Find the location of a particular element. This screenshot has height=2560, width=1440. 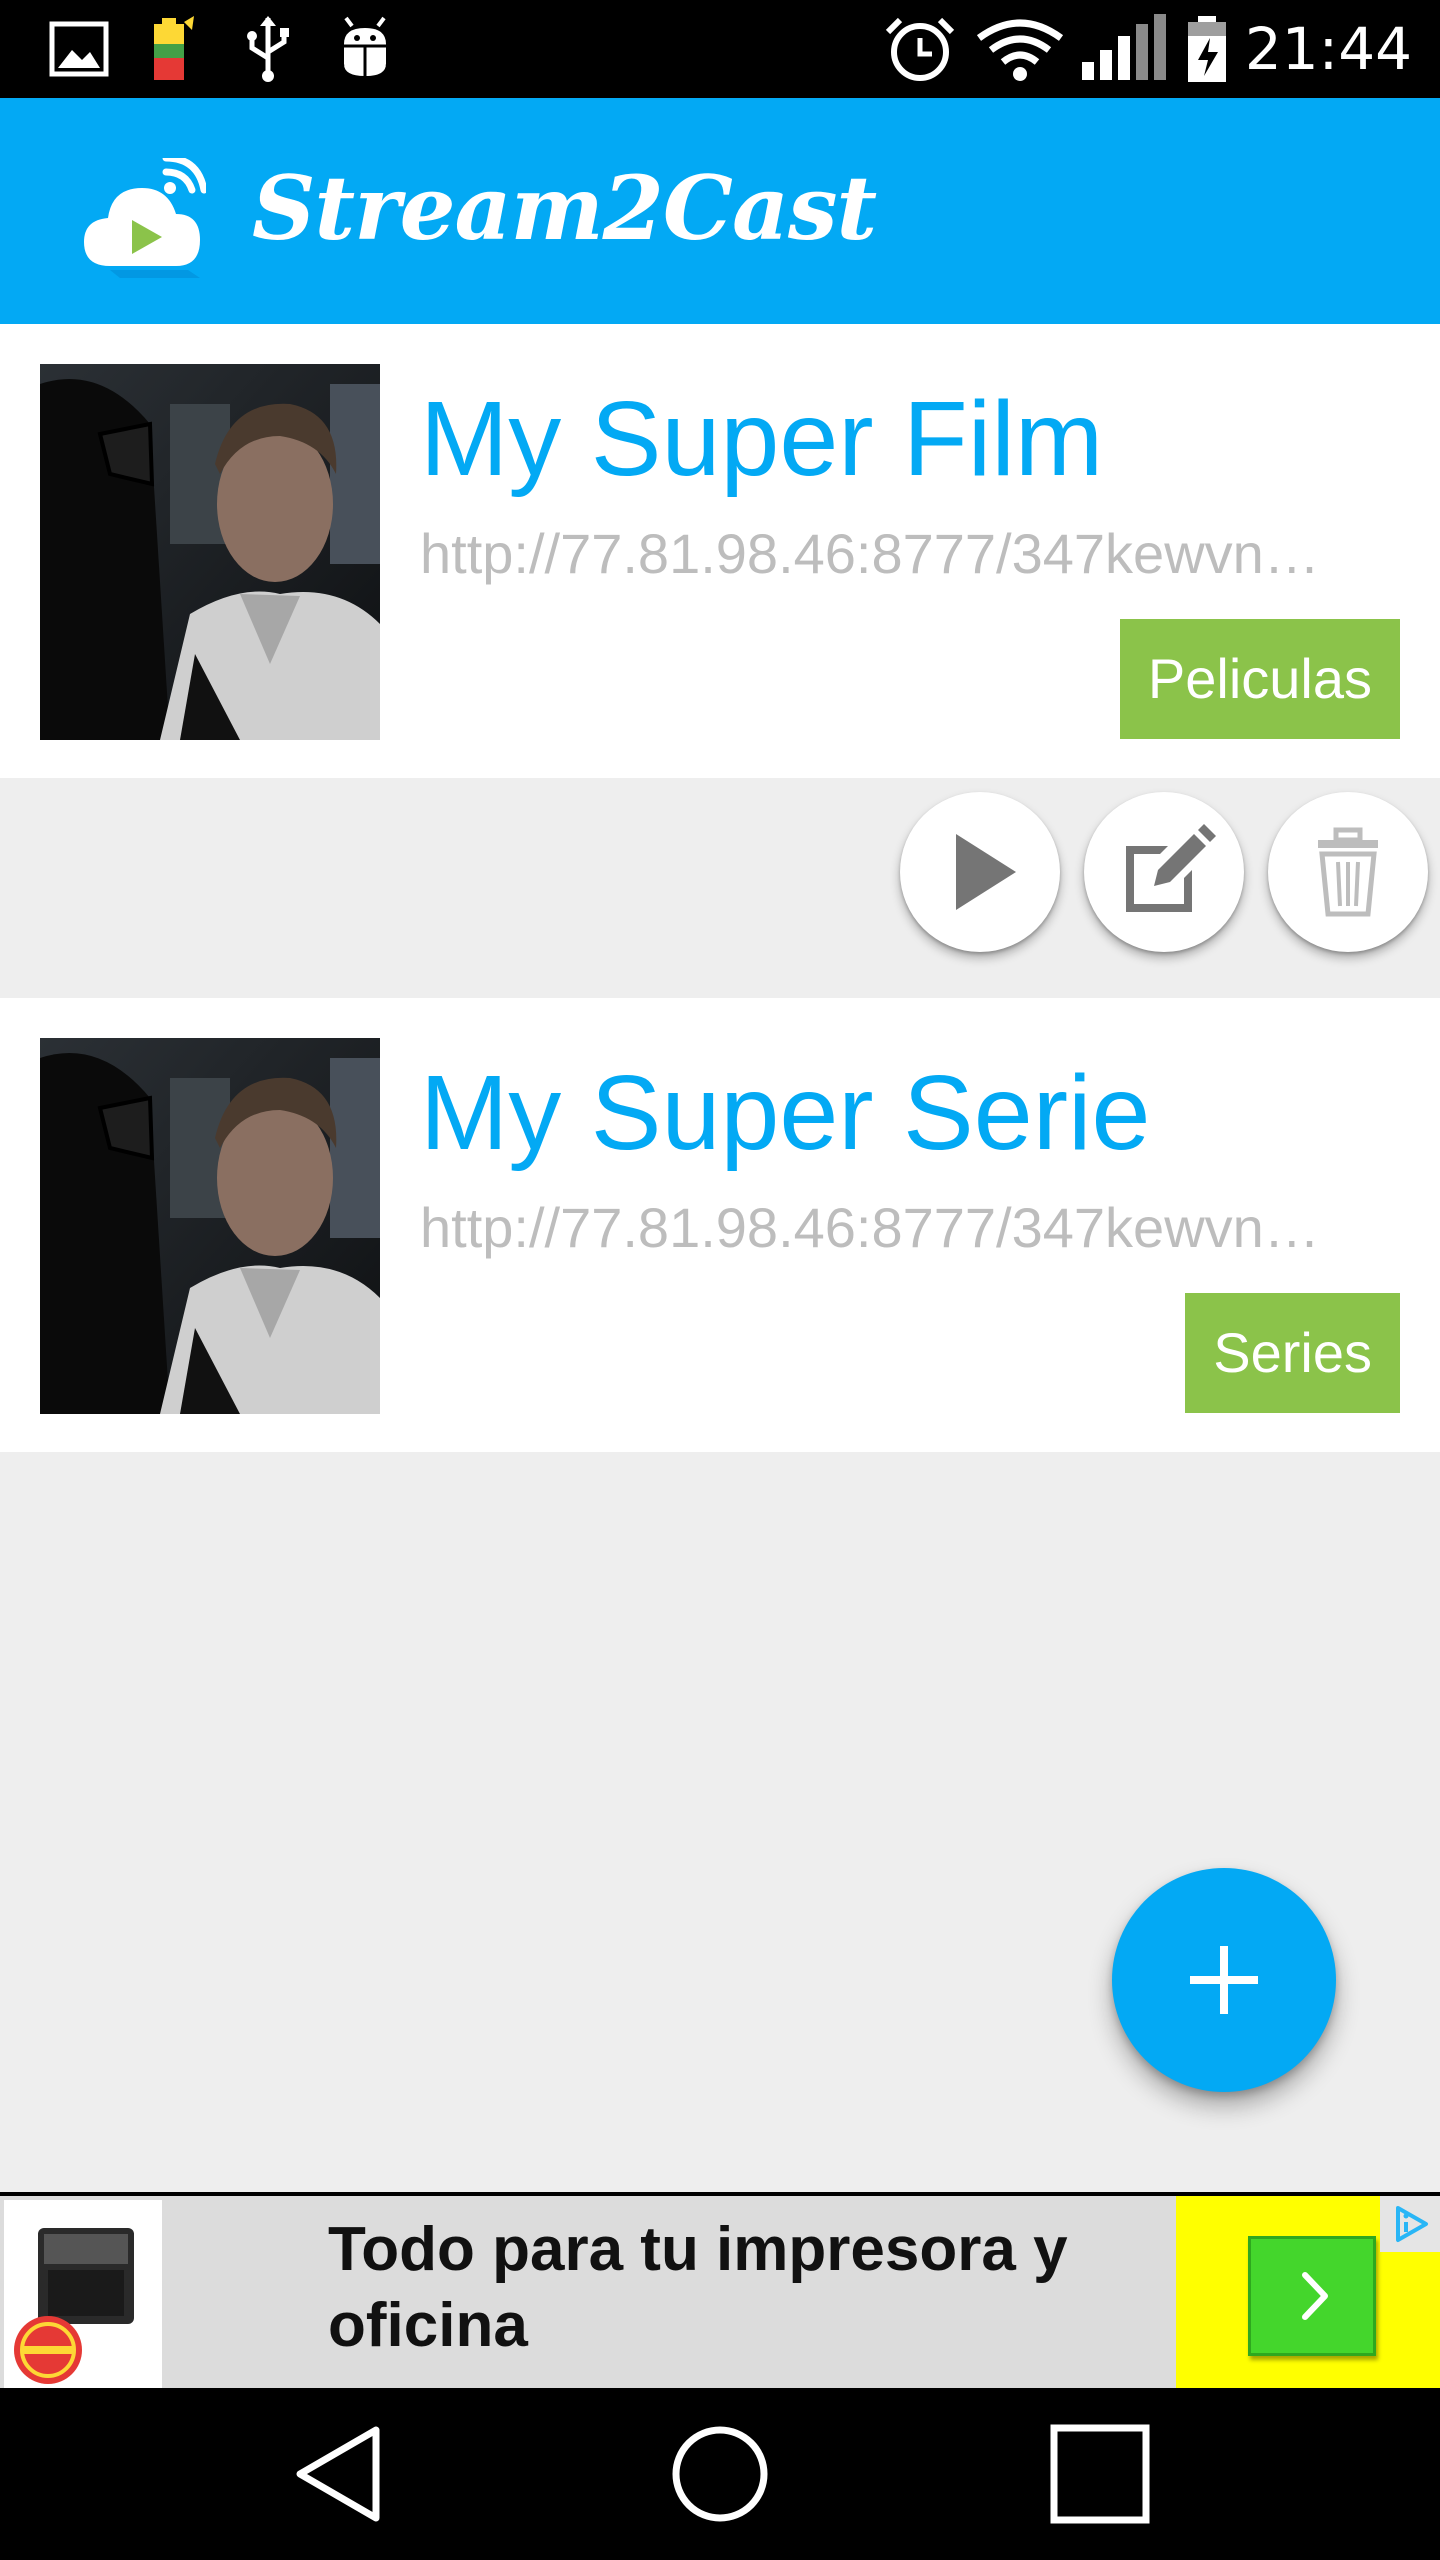

recents-icon is located at coordinates (1100, 2474).